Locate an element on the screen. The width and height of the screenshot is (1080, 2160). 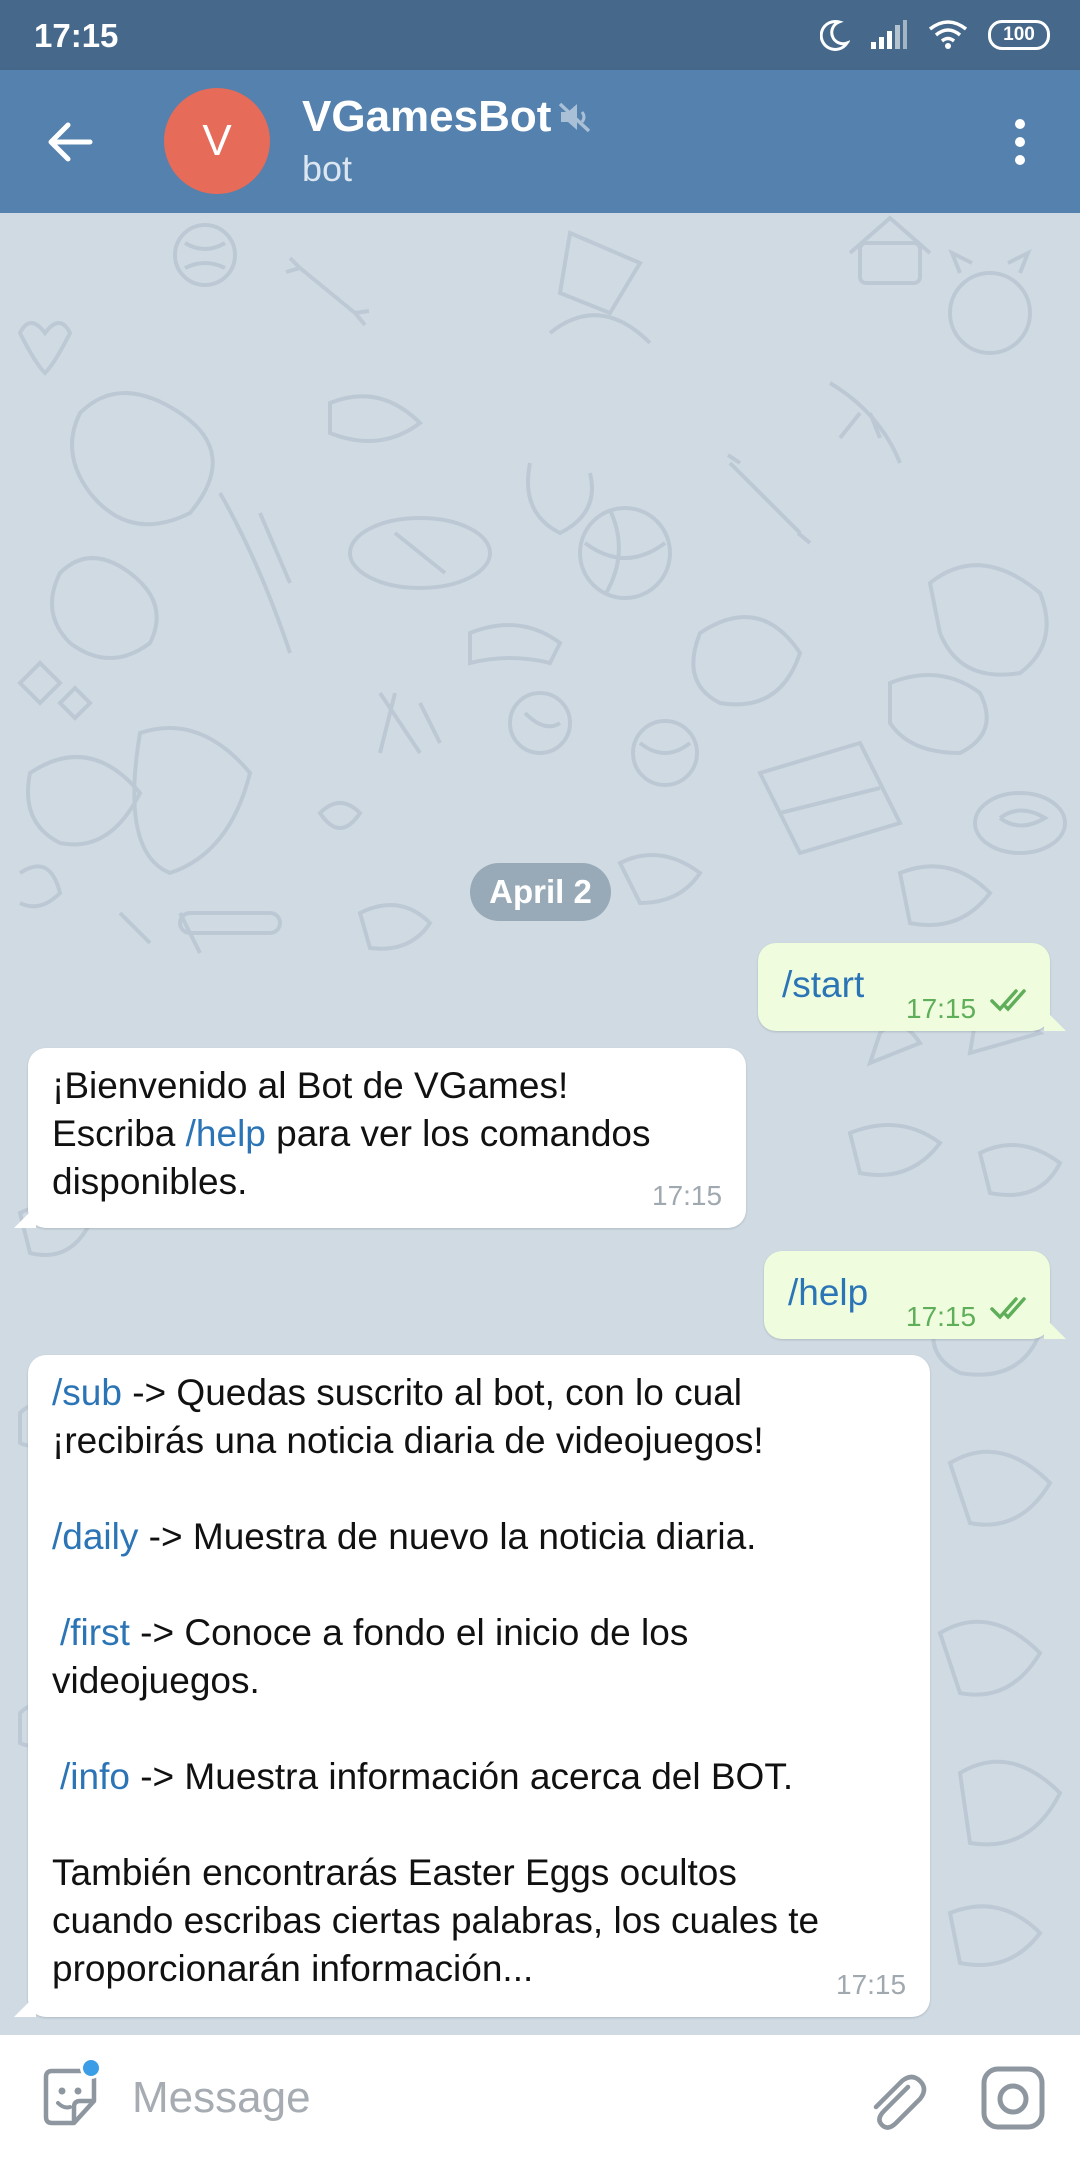
wifi-icon is located at coordinates (948, 34).